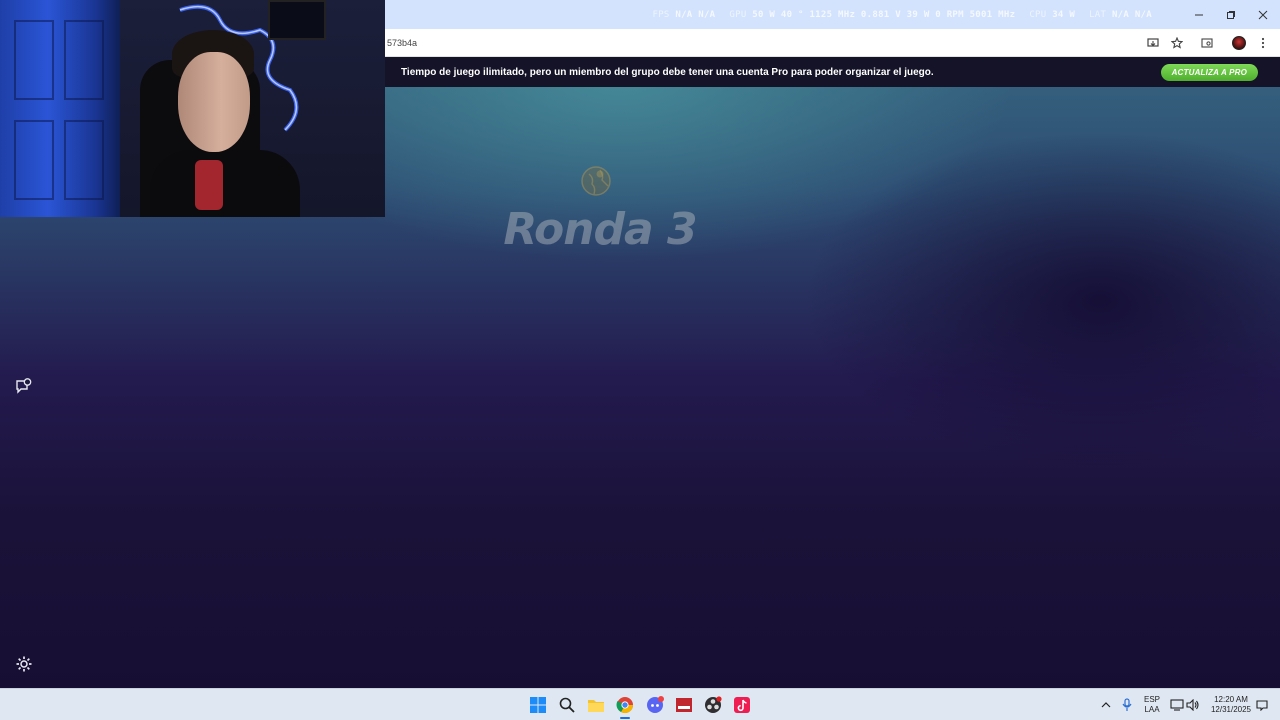 The height and width of the screenshot is (720, 1280). I want to click on chevron-up-icon, so click(1106, 705).